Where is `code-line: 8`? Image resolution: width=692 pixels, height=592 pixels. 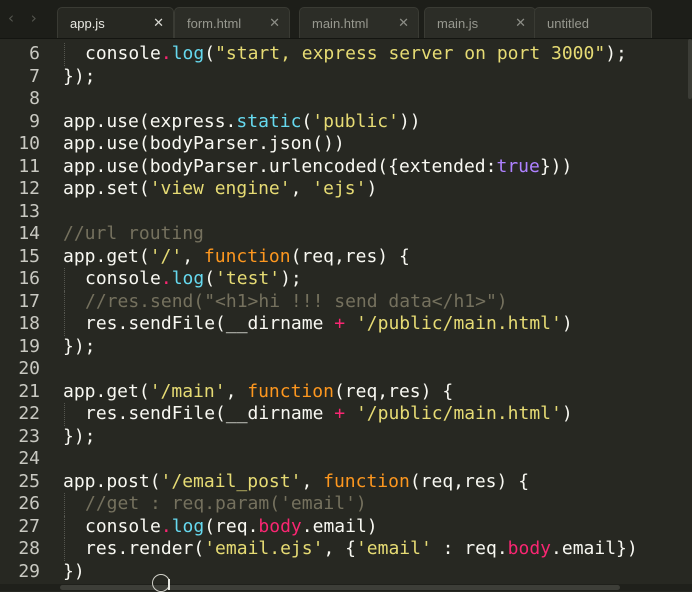 code-line: 8 is located at coordinates (346, 99).